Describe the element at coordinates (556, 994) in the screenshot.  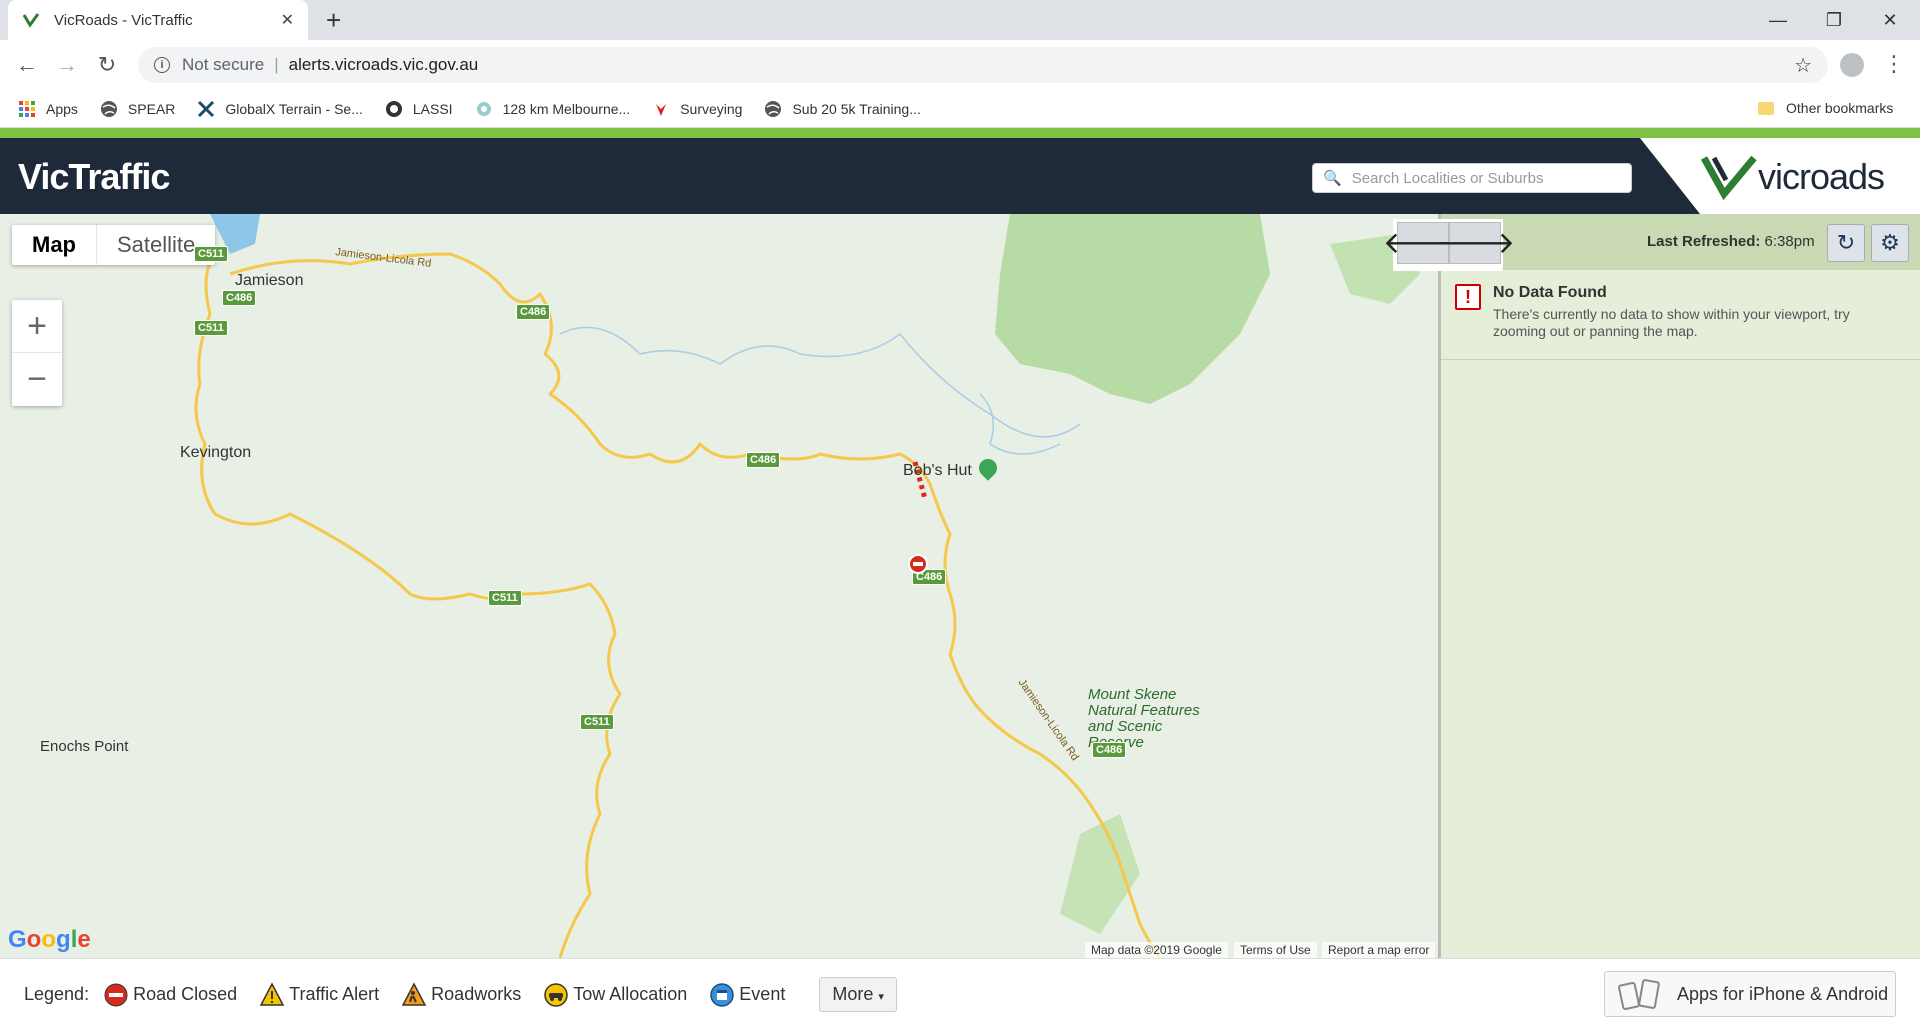
I see `tow-allocation-icon` at that location.